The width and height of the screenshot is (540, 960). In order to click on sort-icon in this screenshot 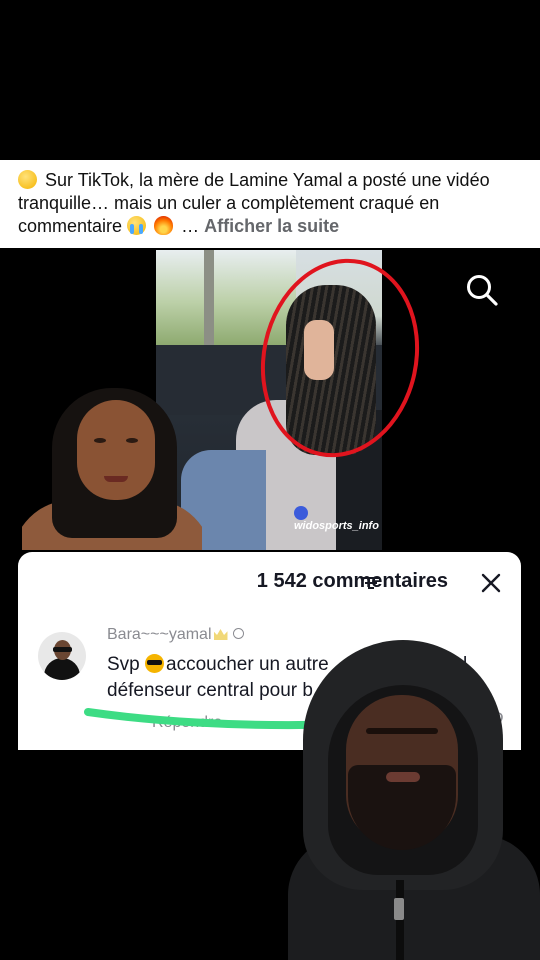, I will do `click(371, 583)`.